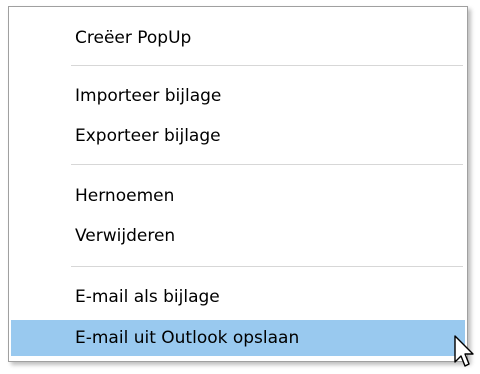 This screenshot has width=480, height=374. I want to click on menu-item-email-as-attachment: E-mail als bijlage, so click(238, 297).